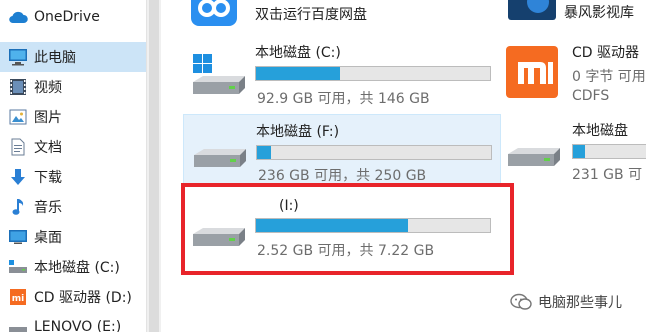  Describe the element at coordinates (73, 237) in the screenshot. I see `sidebar-item-desktop: 桌面` at that location.